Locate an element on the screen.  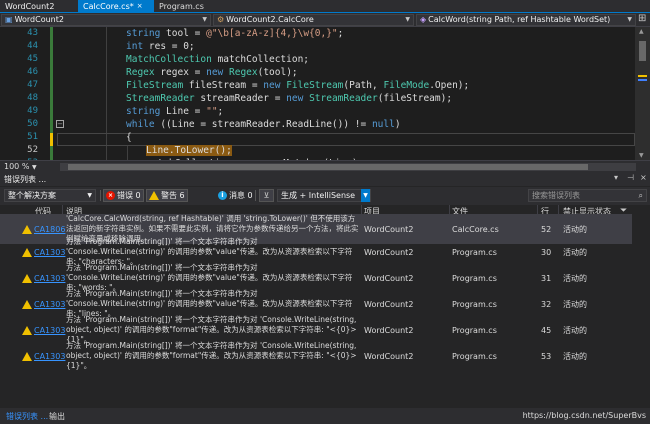
code-line: MatchCollection matchCollection; is located at coordinates (217, 59).